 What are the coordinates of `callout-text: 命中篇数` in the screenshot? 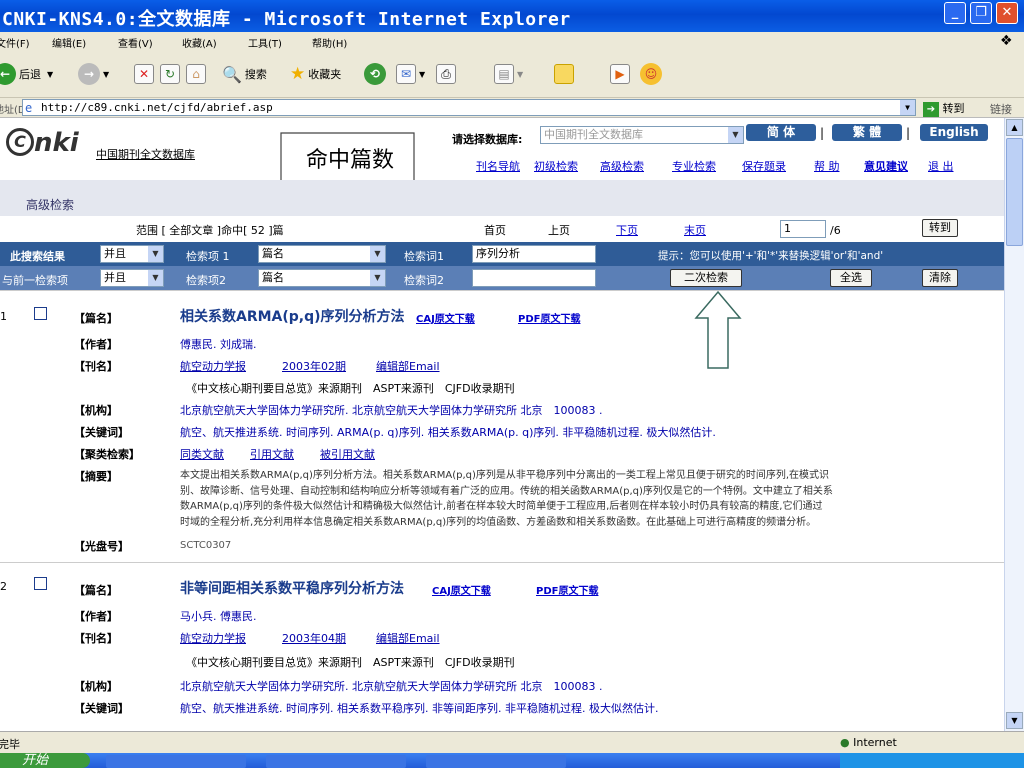 It's located at (350, 160).